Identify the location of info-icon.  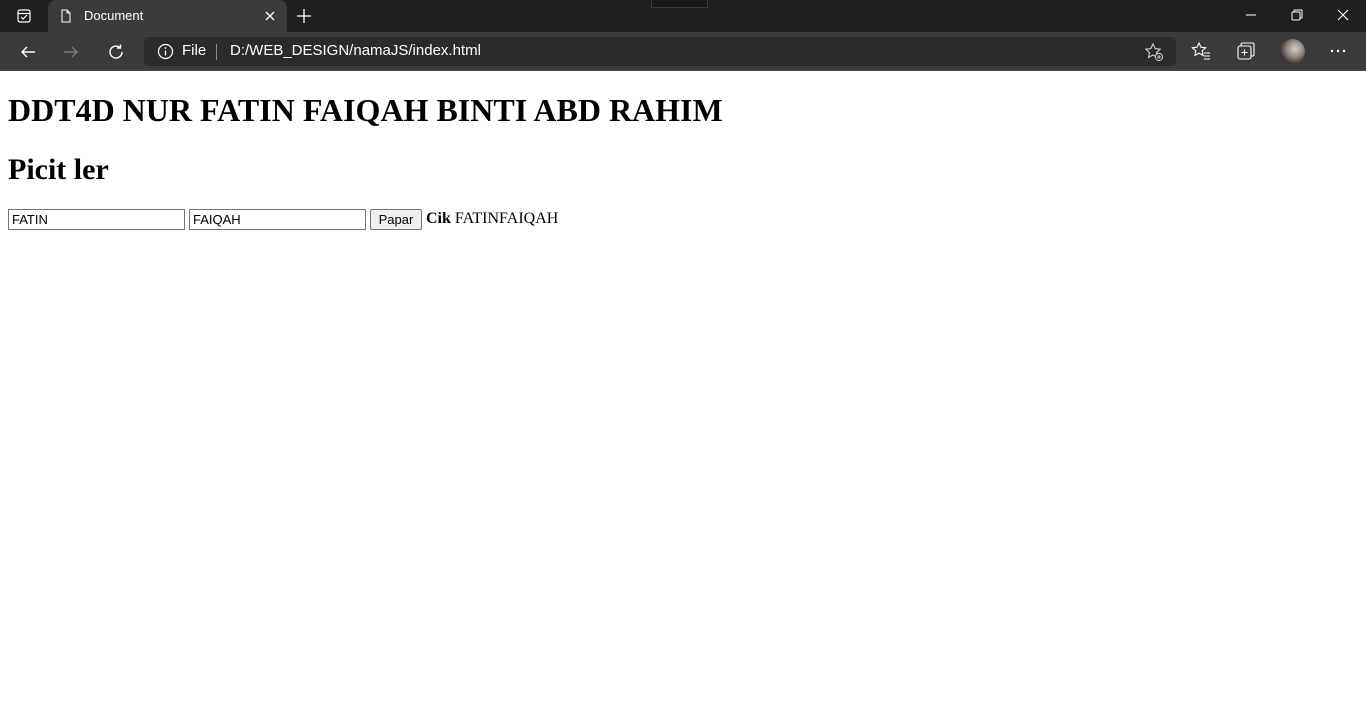
(165, 51).